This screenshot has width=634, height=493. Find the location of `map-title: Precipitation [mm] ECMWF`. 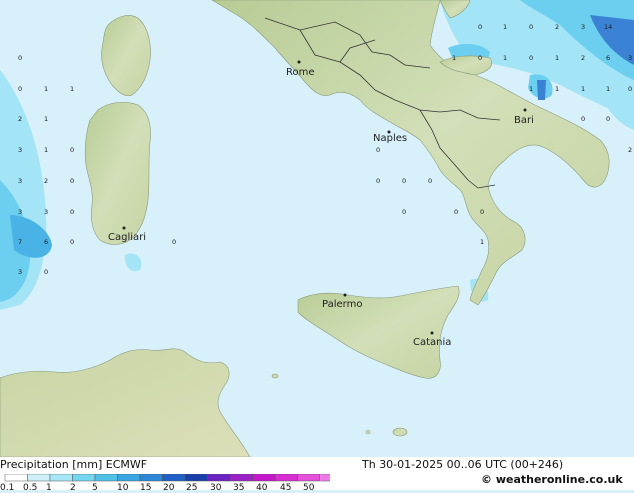

map-title: Precipitation [mm] ECMWF is located at coordinates (74, 464).